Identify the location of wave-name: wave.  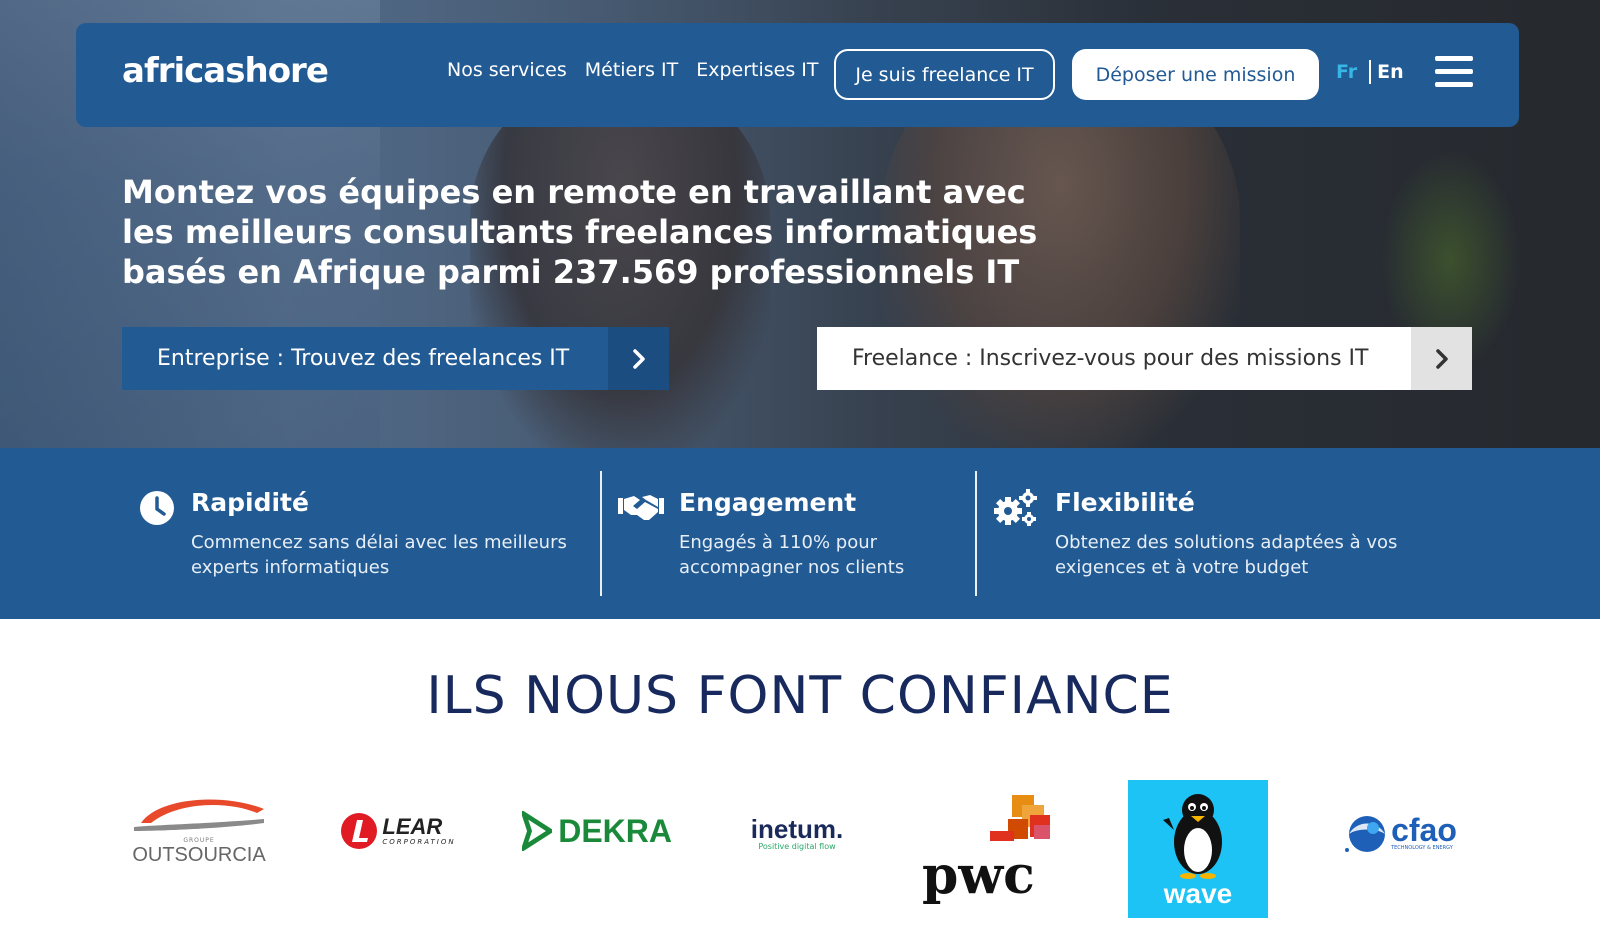
(1198, 893).